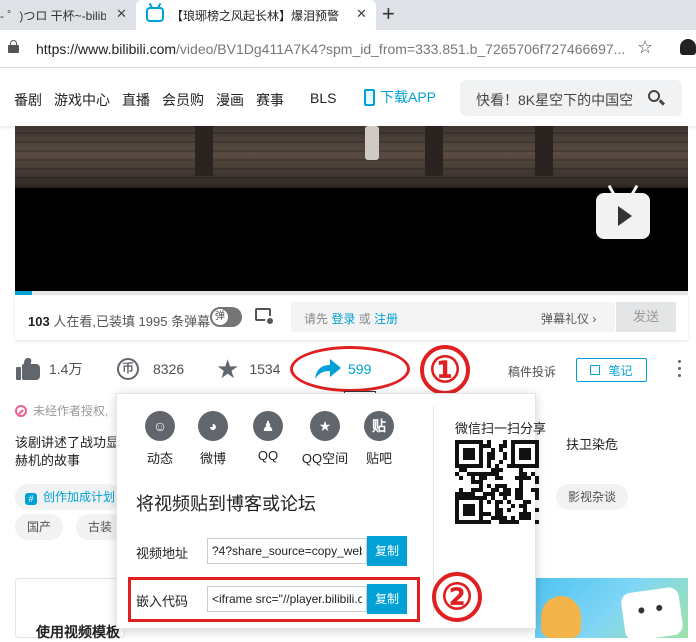 The image size is (696, 642). Describe the element at coordinates (445, 370) in the screenshot. I see `annotation-number-1: ①` at that location.